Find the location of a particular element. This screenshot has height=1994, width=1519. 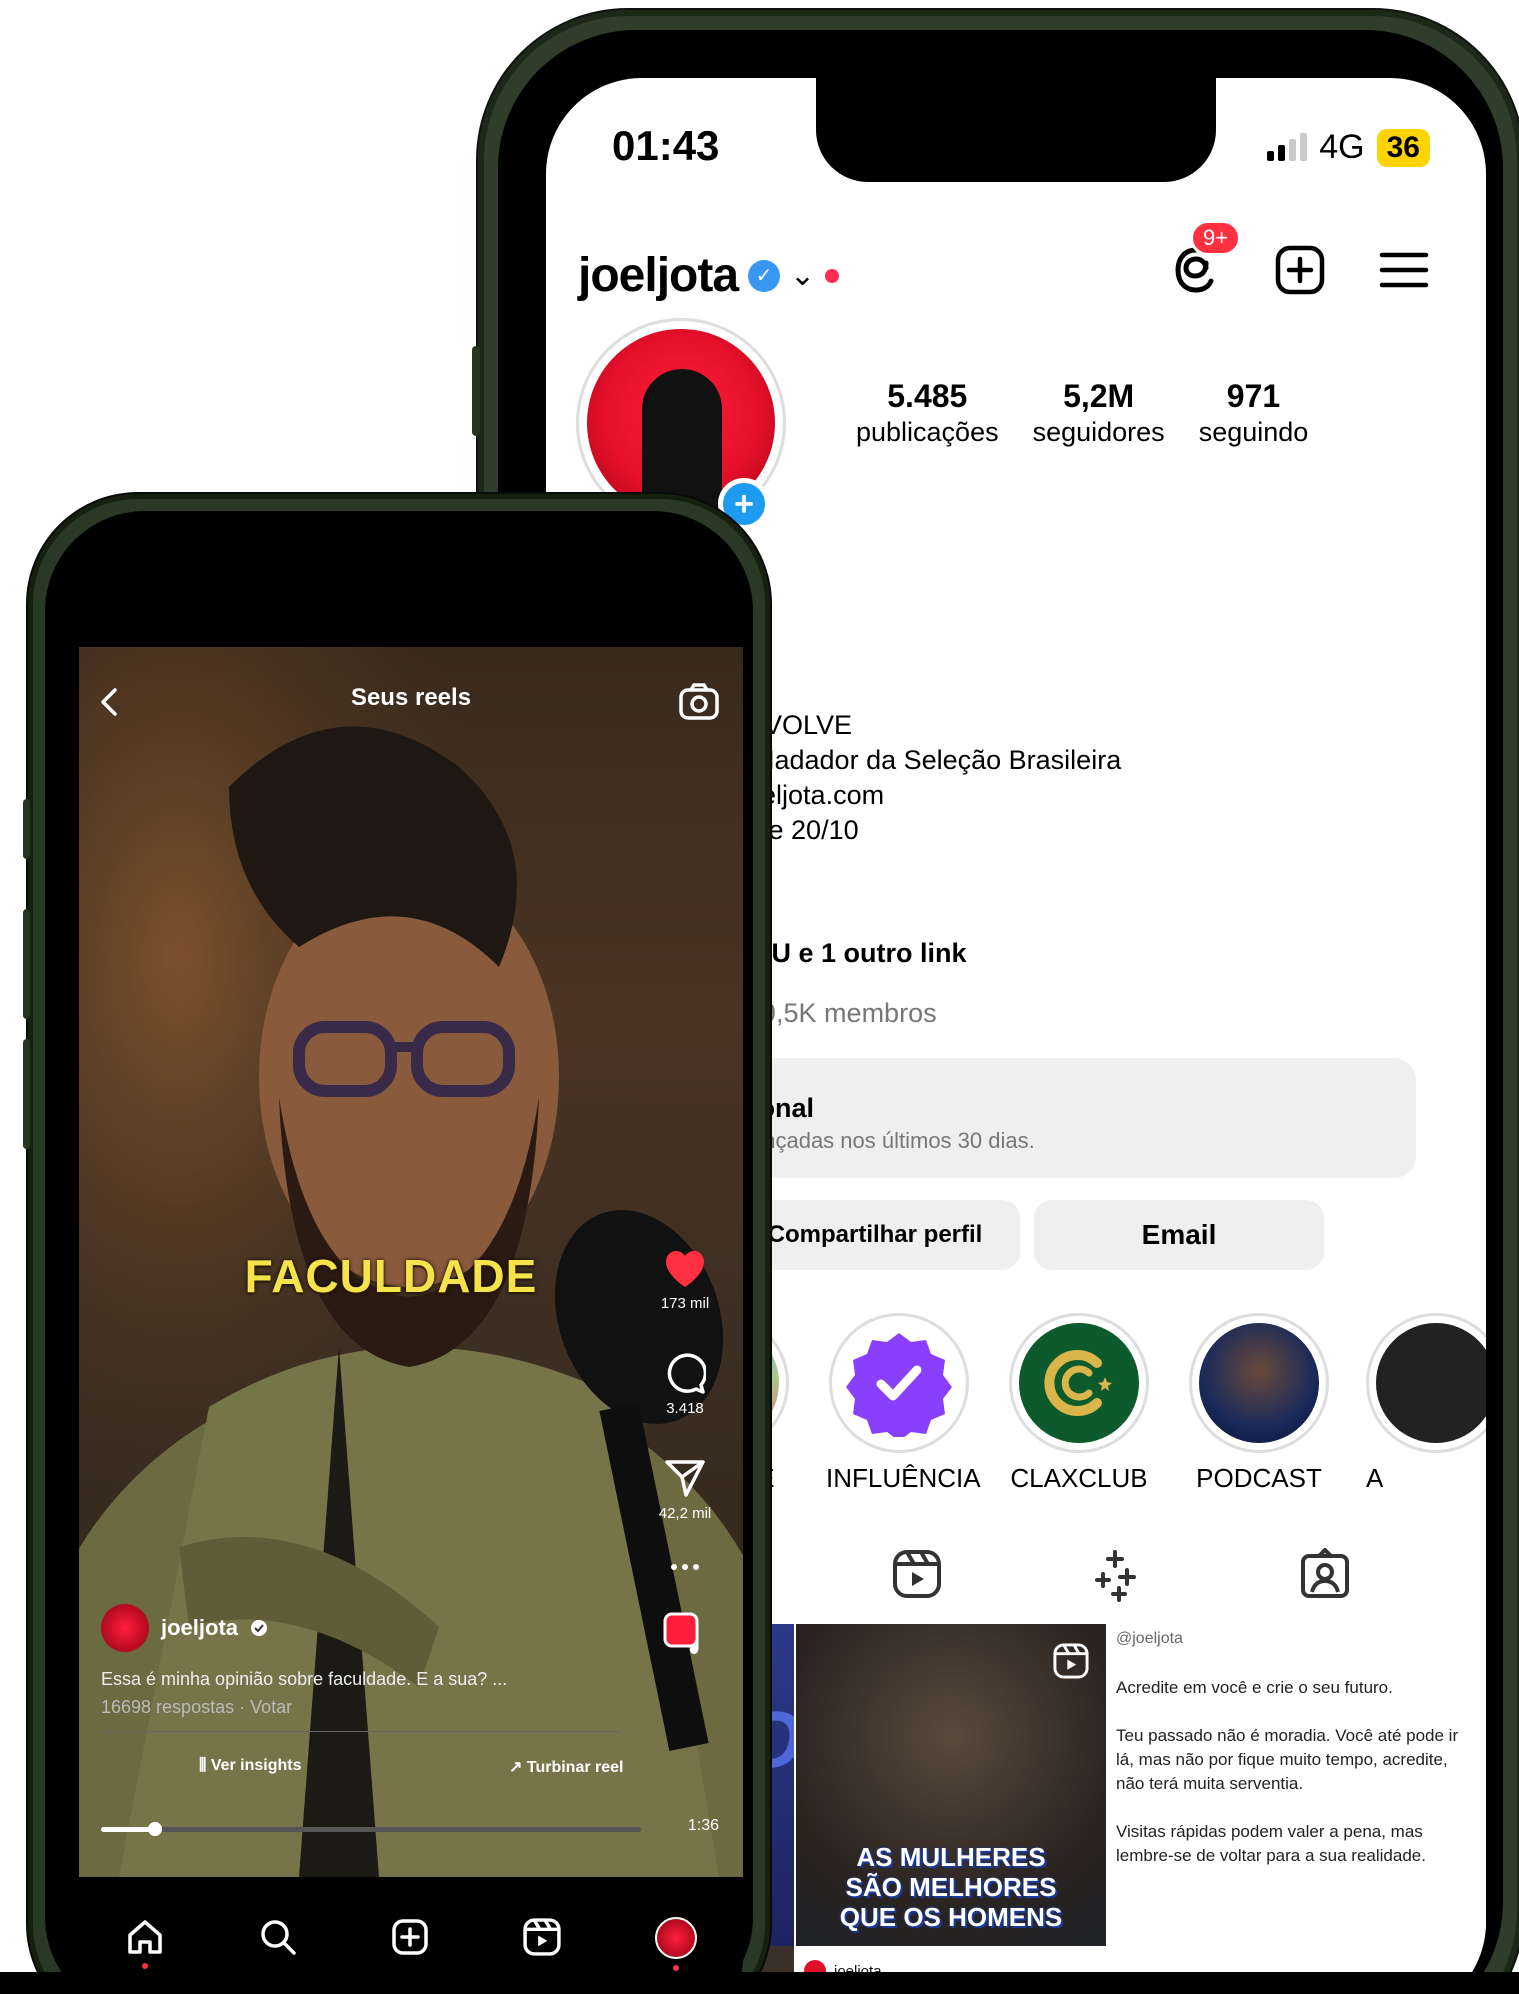

share-button: 42,2 mil is located at coordinates (685, 1489).